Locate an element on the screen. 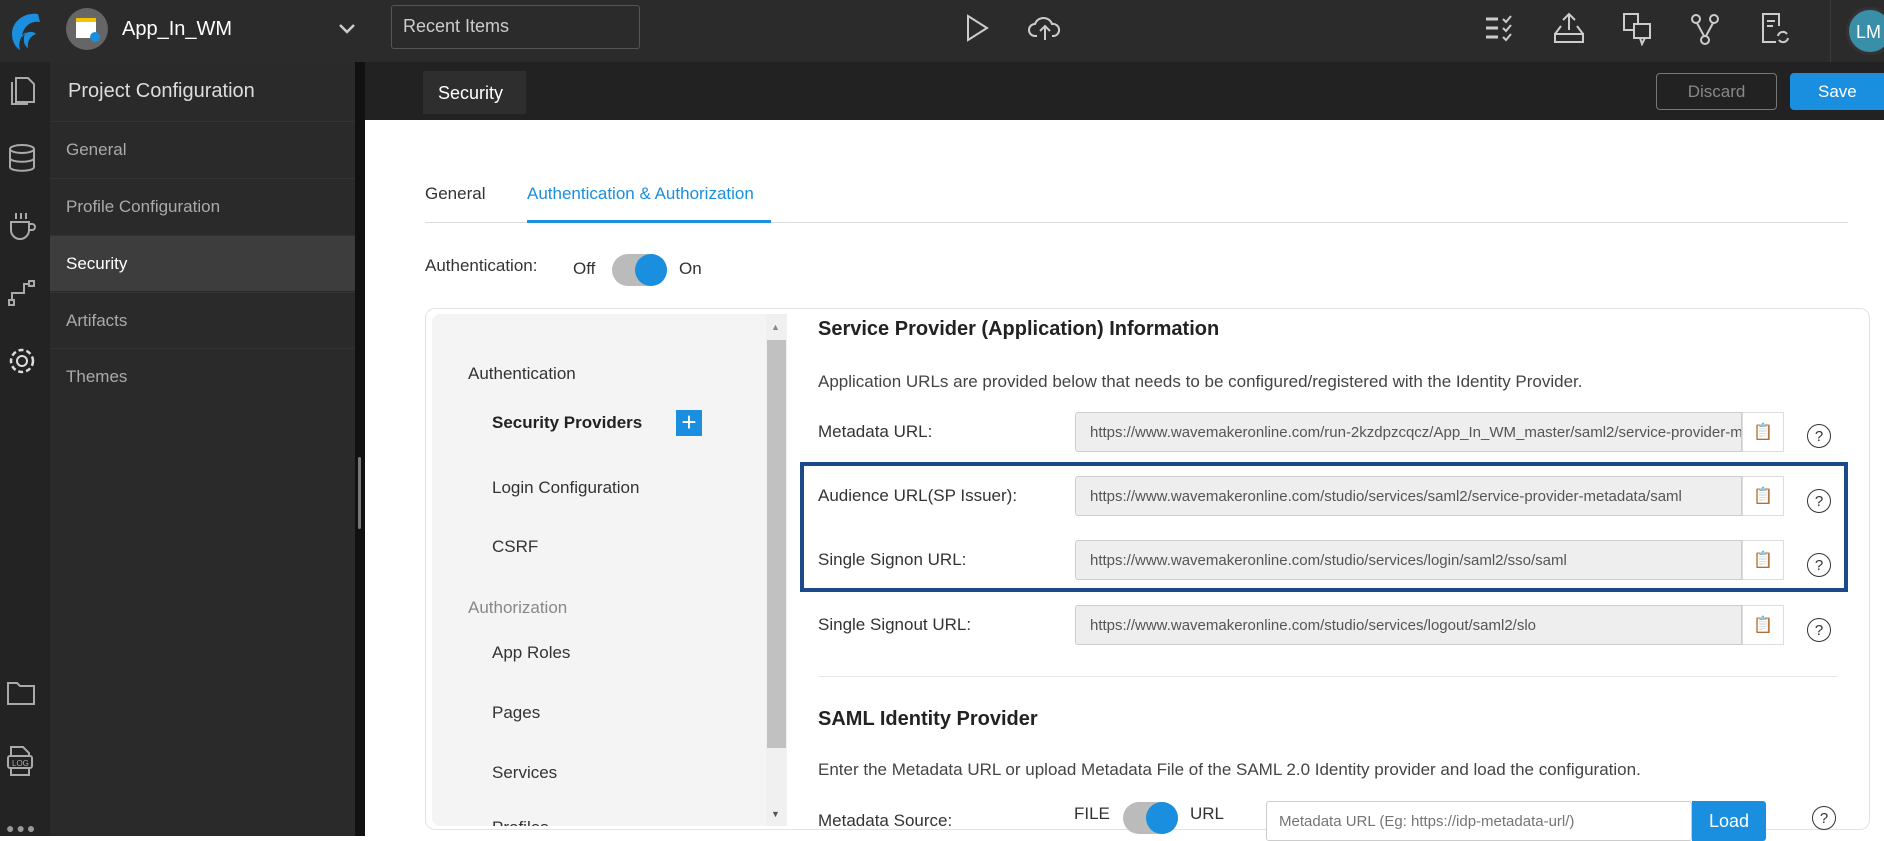 Image resolution: width=1884 pixels, height=841 pixels. nav-scrollbar: ▲ ▼ is located at coordinates (776, 570).